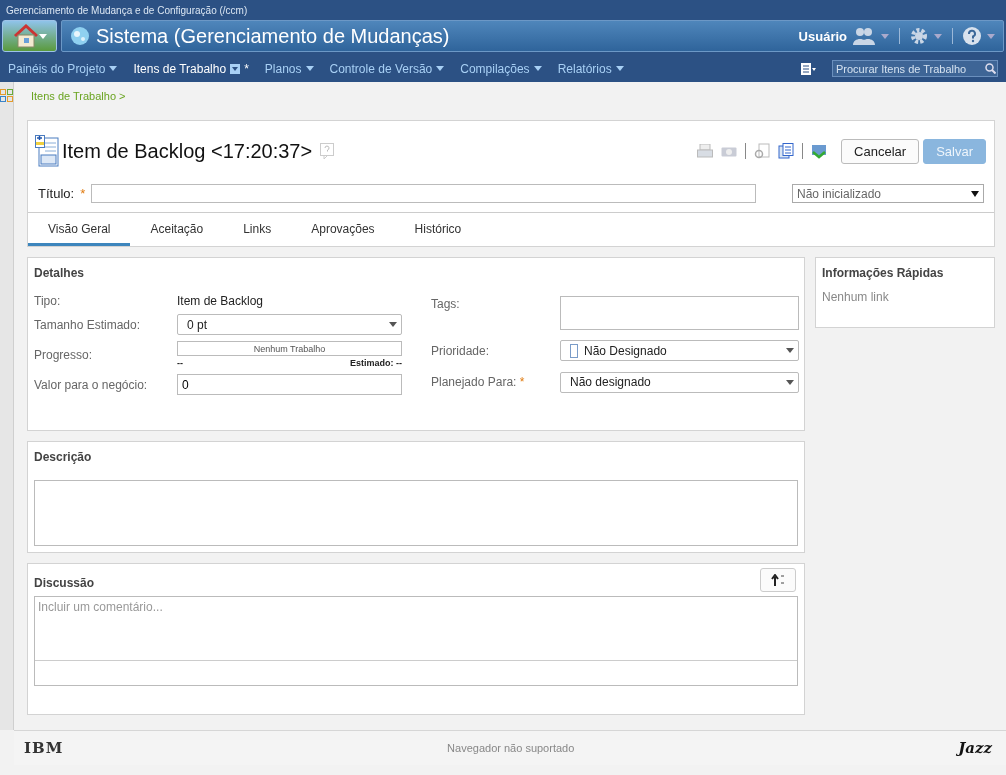  I want to click on search-icon, so click(990, 68).